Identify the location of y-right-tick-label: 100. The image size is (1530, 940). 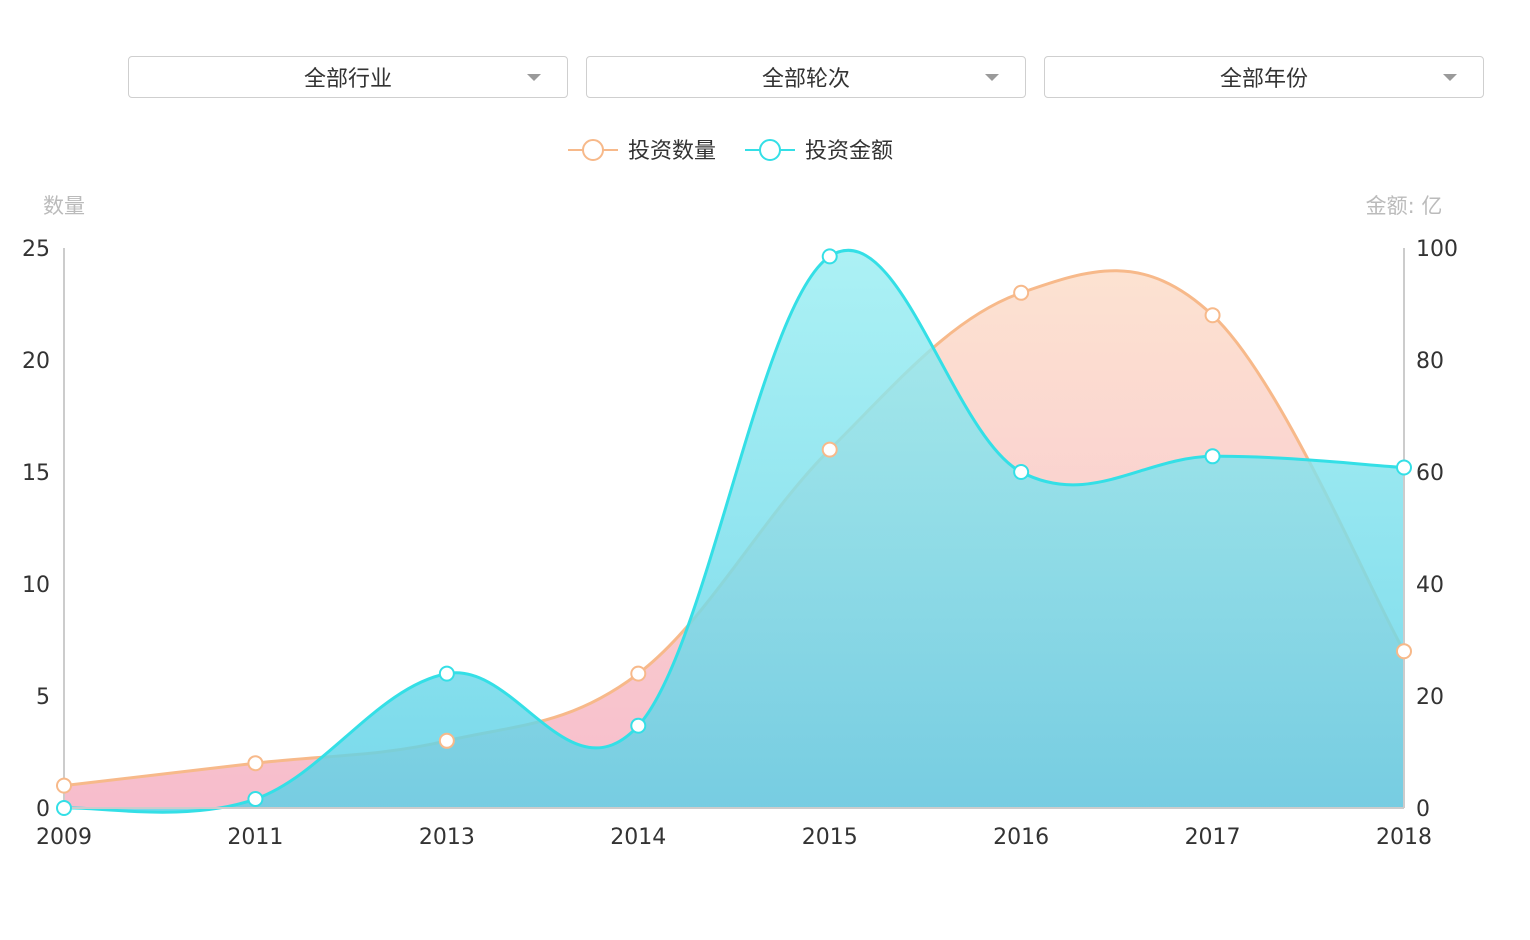
(1437, 249).